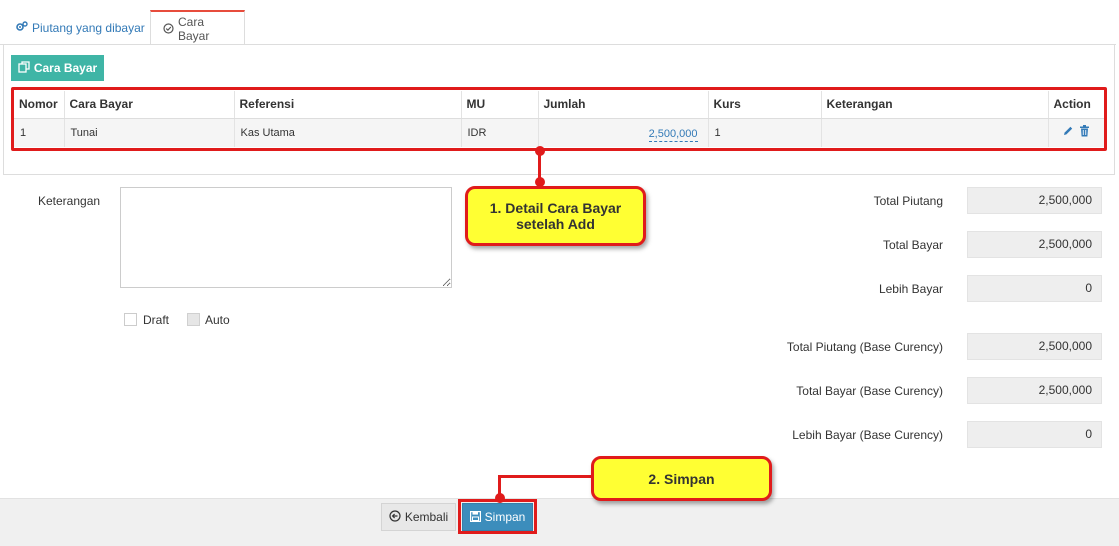 This screenshot has height=546, width=1119. Describe the element at coordinates (908, 201) in the screenshot. I see `total-piutang-label: Total Piutang` at that location.